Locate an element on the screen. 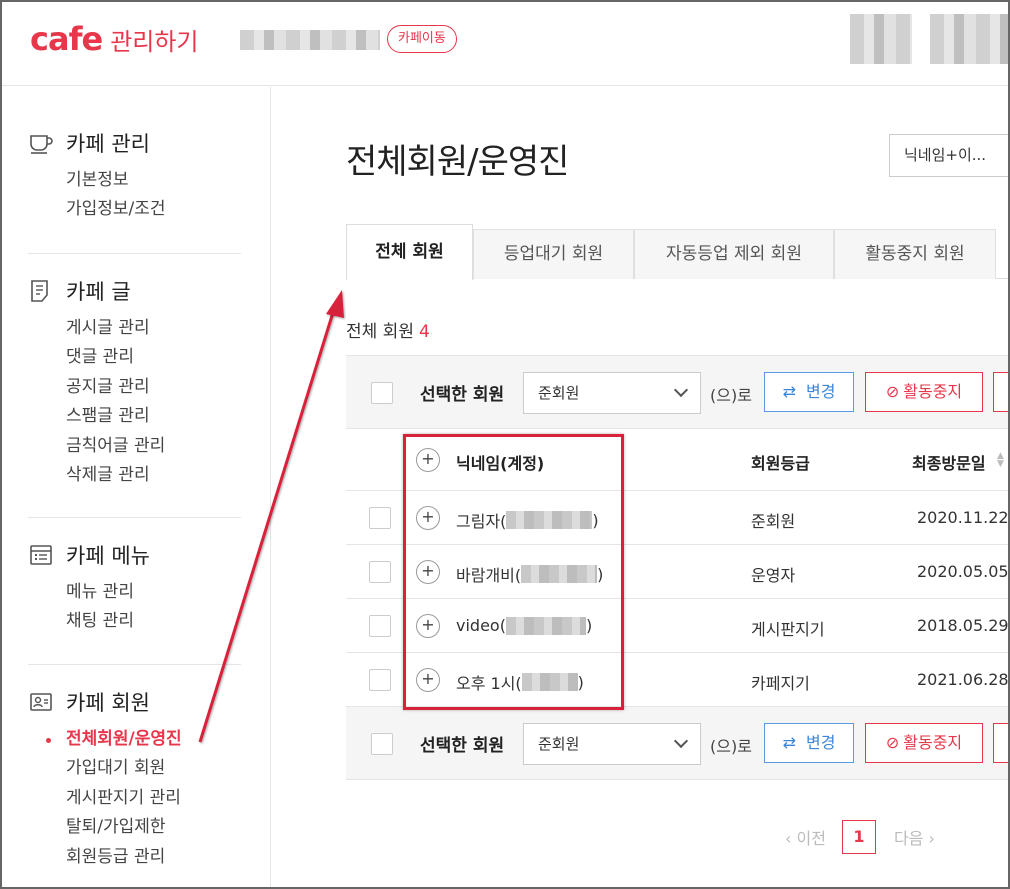 Image resolution: width=1010 pixels, height=889 pixels. member-last-visit: 2018.05.29 is located at coordinates (963, 625).